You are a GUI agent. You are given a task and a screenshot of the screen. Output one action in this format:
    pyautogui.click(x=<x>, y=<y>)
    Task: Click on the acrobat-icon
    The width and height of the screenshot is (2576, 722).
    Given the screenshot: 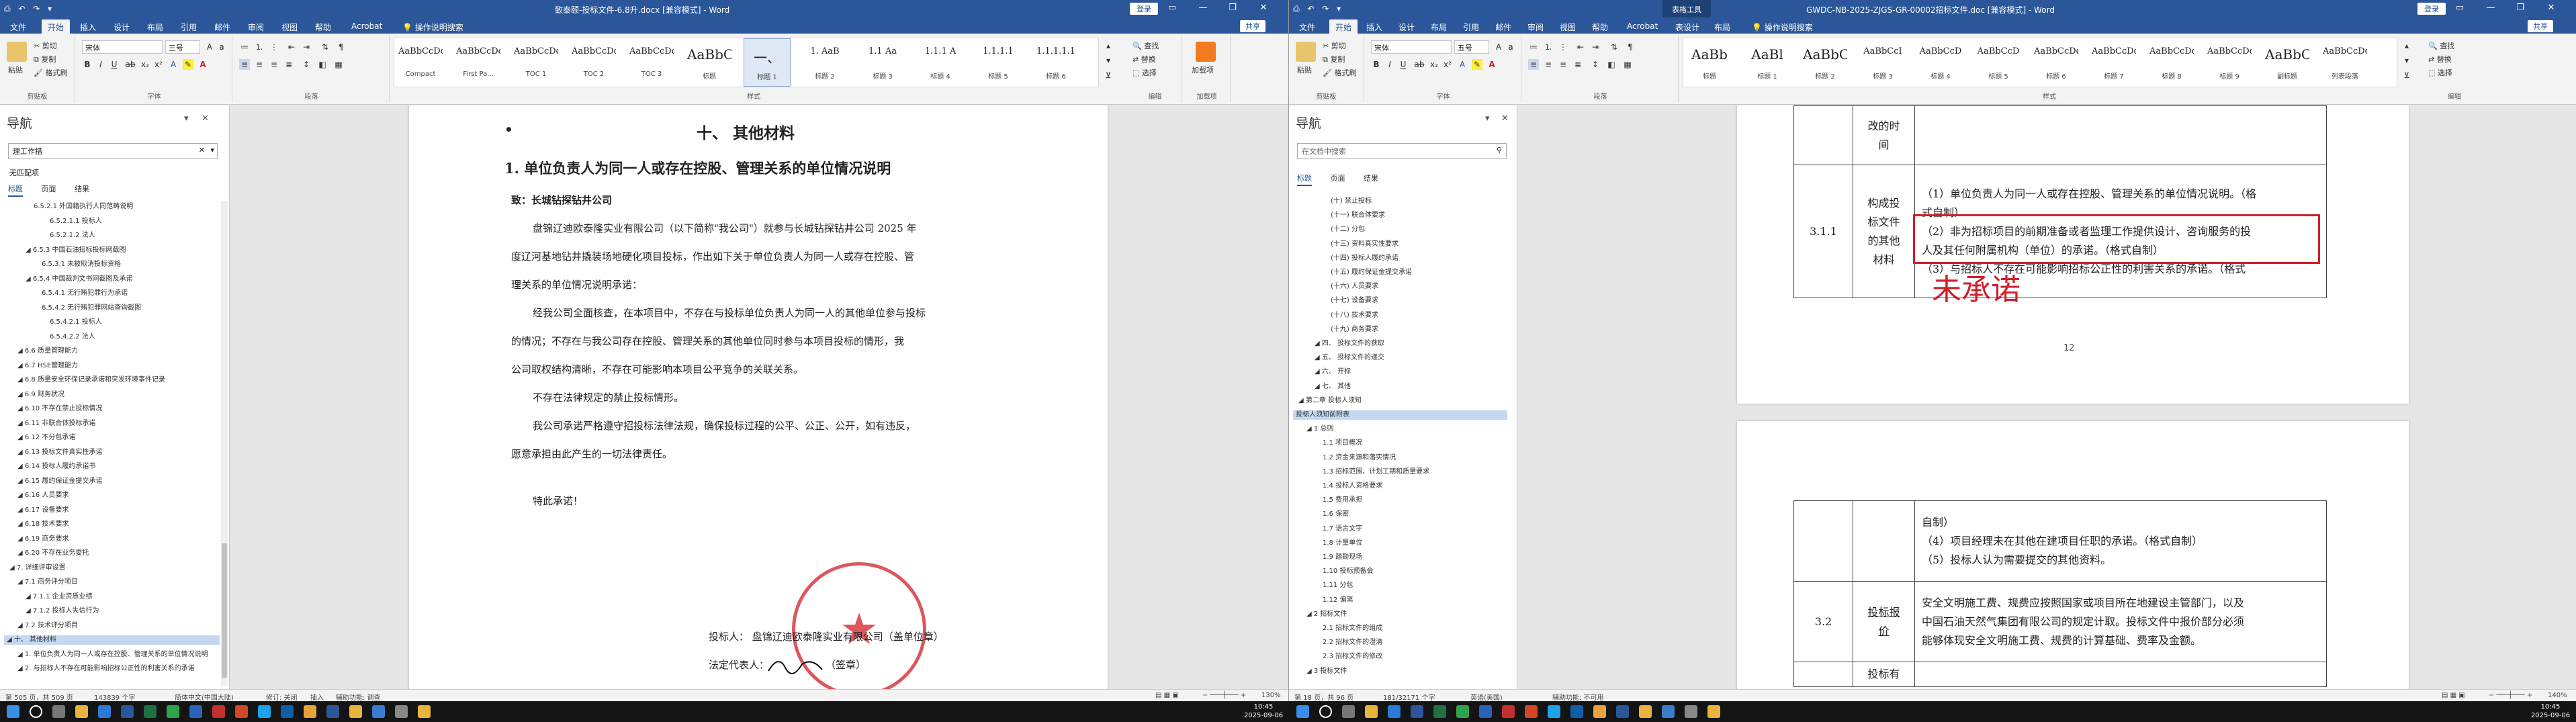 What is the action you would take?
    pyautogui.click(x=219, y=712)
    